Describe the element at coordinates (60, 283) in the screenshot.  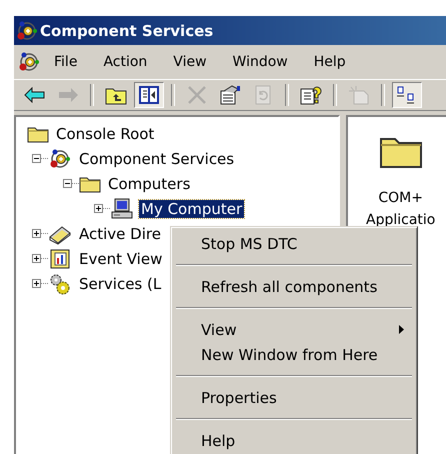
I see `gears-icon` at that location.